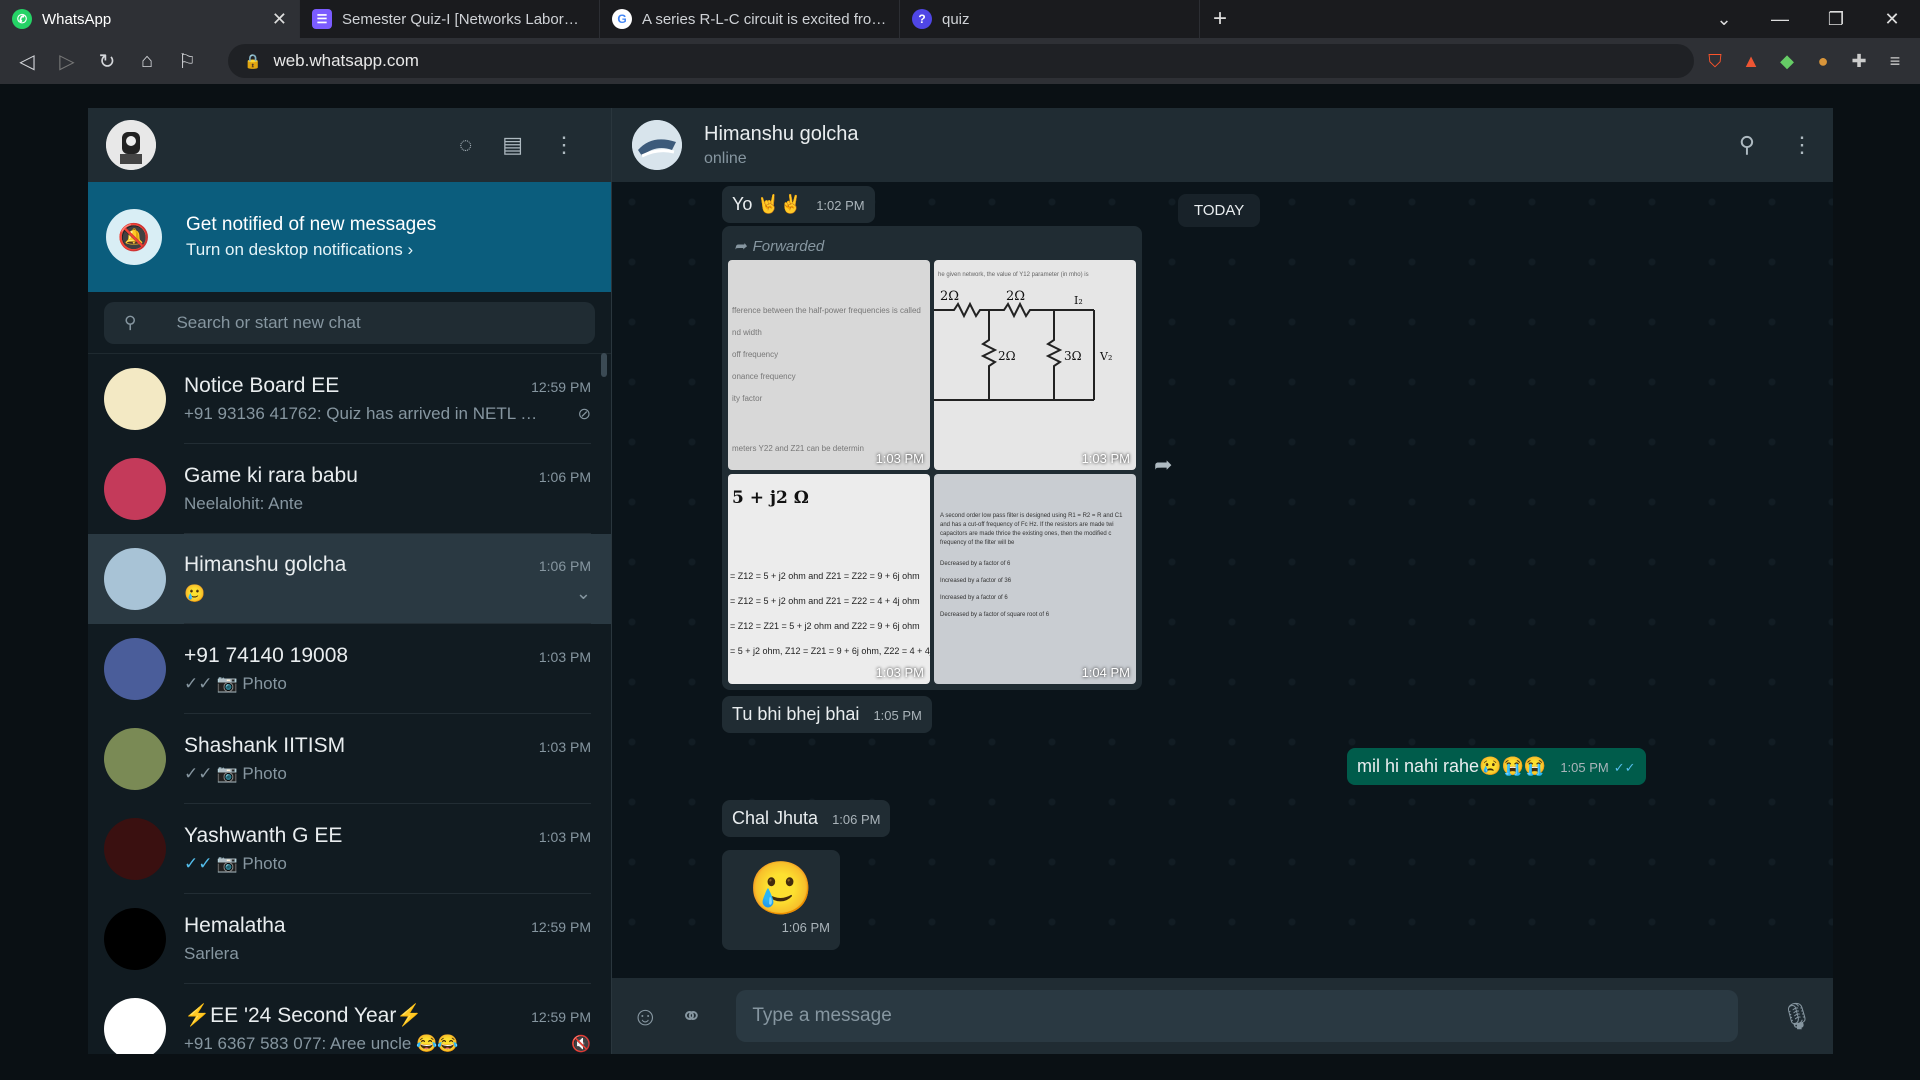  What do you see at coordinates (77, 19) in the screenshot?
I see `tab-title: WhatsApp` at bounding box center [77, 19].